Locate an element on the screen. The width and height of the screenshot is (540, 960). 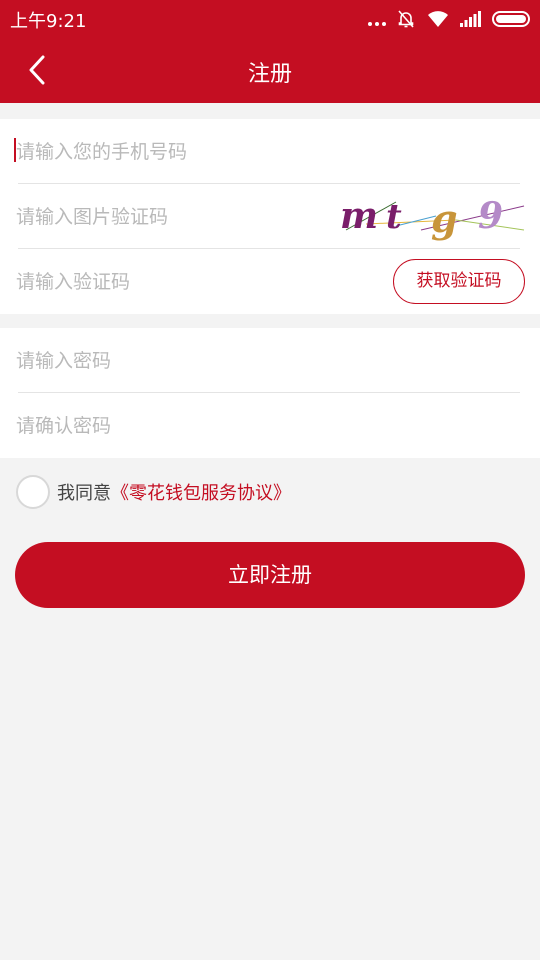
confirm-password-row is located at coordinates (270, 425).